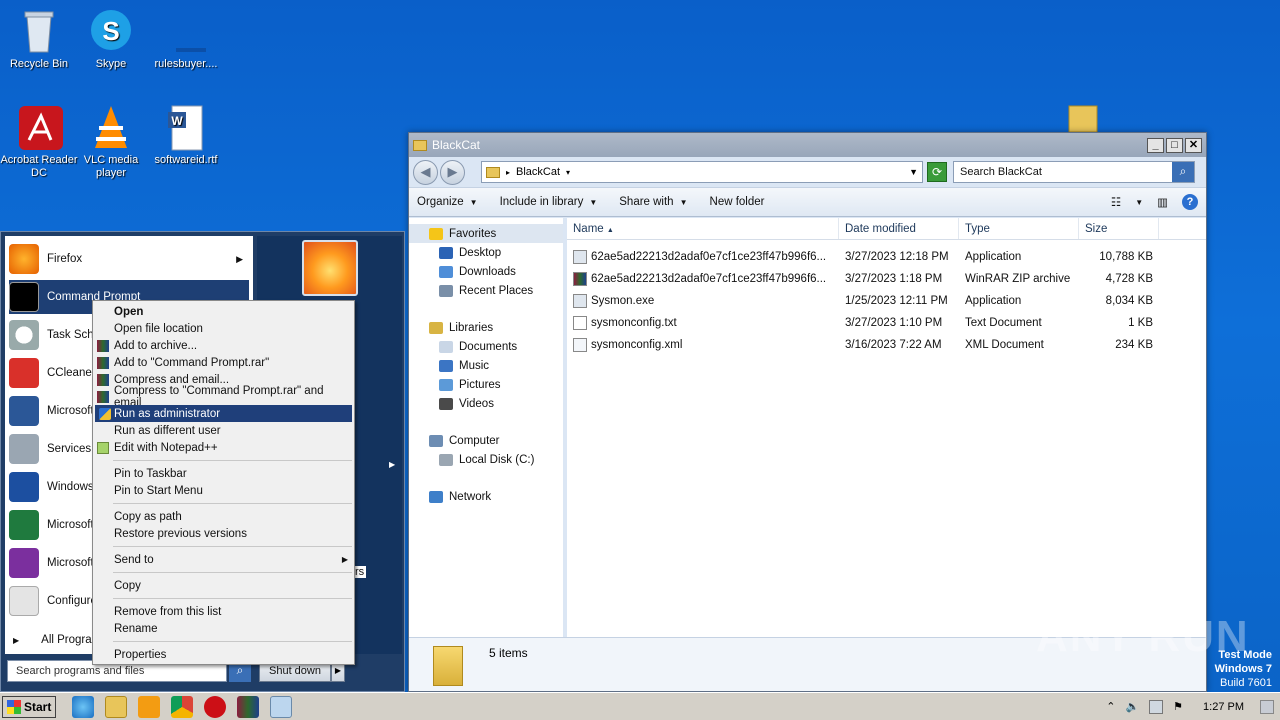 Image resolution: width=1280 pixels, height=720 pixels. I want to click on nav-music: Music, so click(486, 365).